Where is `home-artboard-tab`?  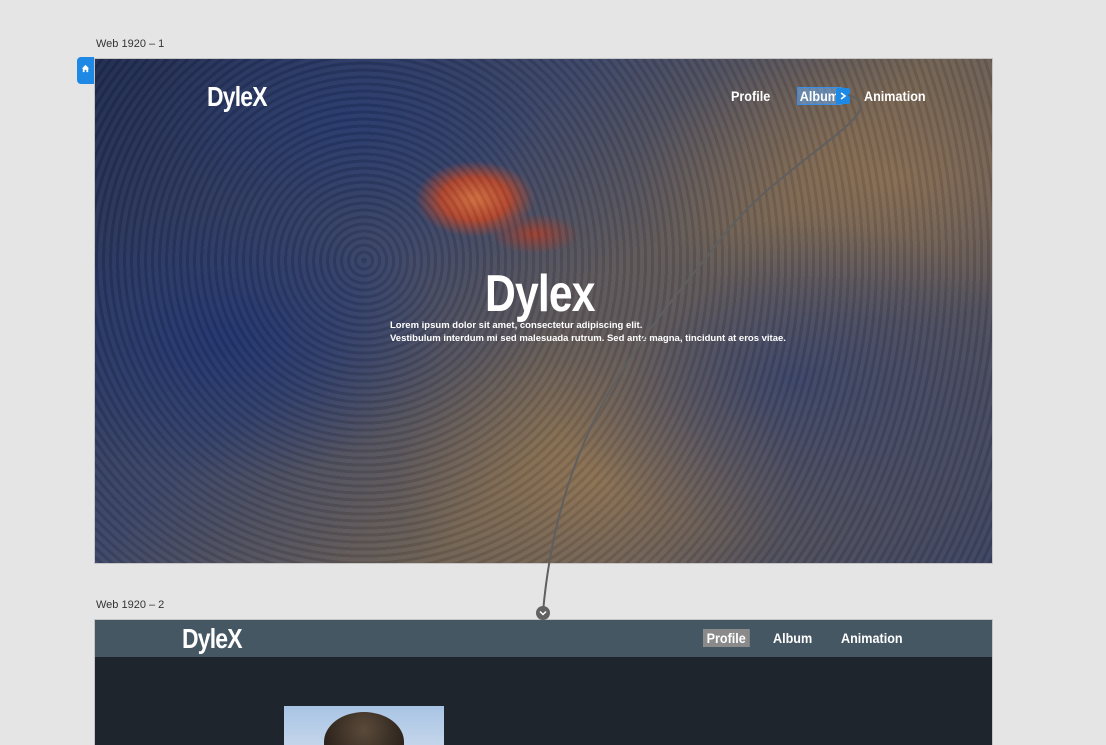
home-artboard-tab is located at coordinates (85, 70).